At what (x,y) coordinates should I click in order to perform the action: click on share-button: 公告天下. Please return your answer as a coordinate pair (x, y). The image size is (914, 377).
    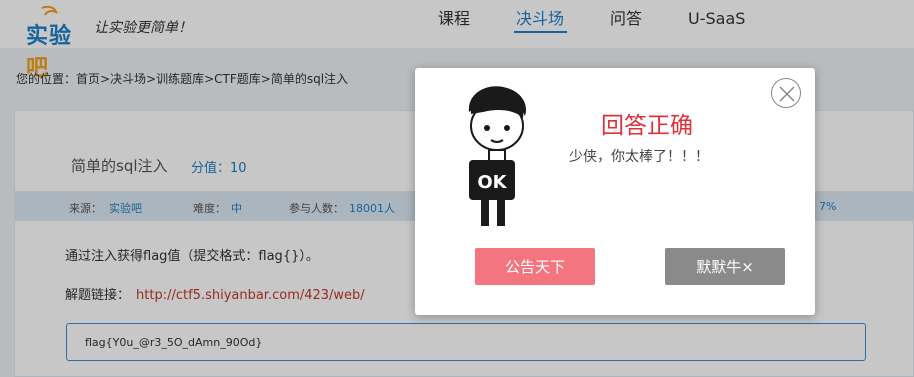
    Looking at the image, I should click on (535, 266).